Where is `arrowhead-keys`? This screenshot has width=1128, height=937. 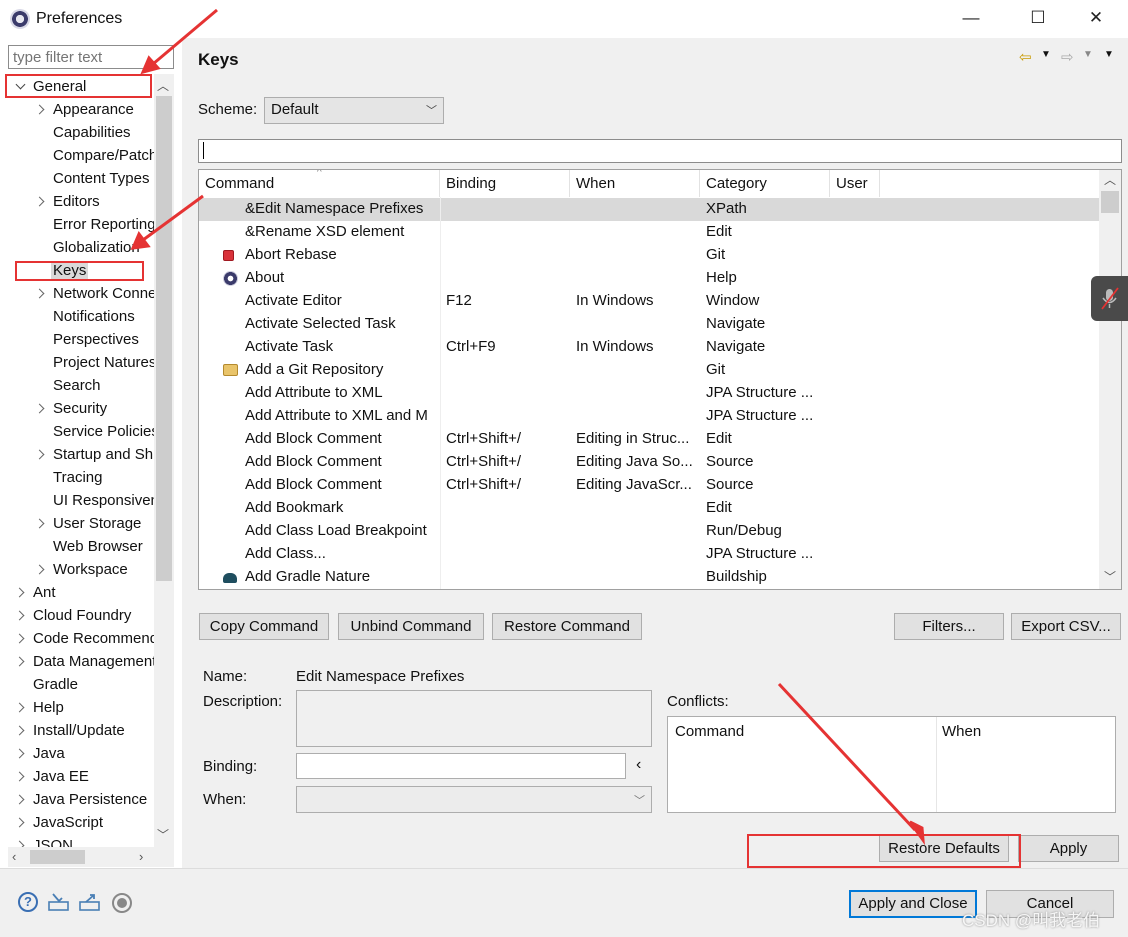
arrowhead-keys is located at coordinates (140, 240).